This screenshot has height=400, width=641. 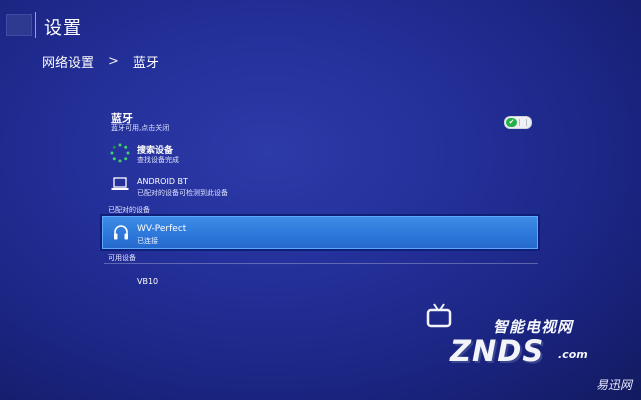 What do you see at coordinates (162, 181) in the screenshot?
I see `device-name: ANDROID BT` at bounding box center [162, 181].